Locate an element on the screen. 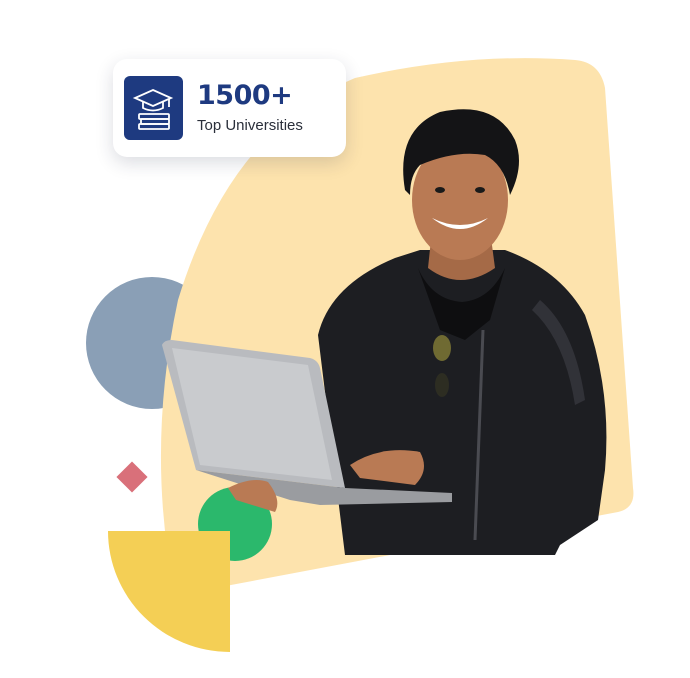 The height and width of the screenshot is (678, 690). stat-card: 1500+ Top Universities is located at coordinates (229, 108).